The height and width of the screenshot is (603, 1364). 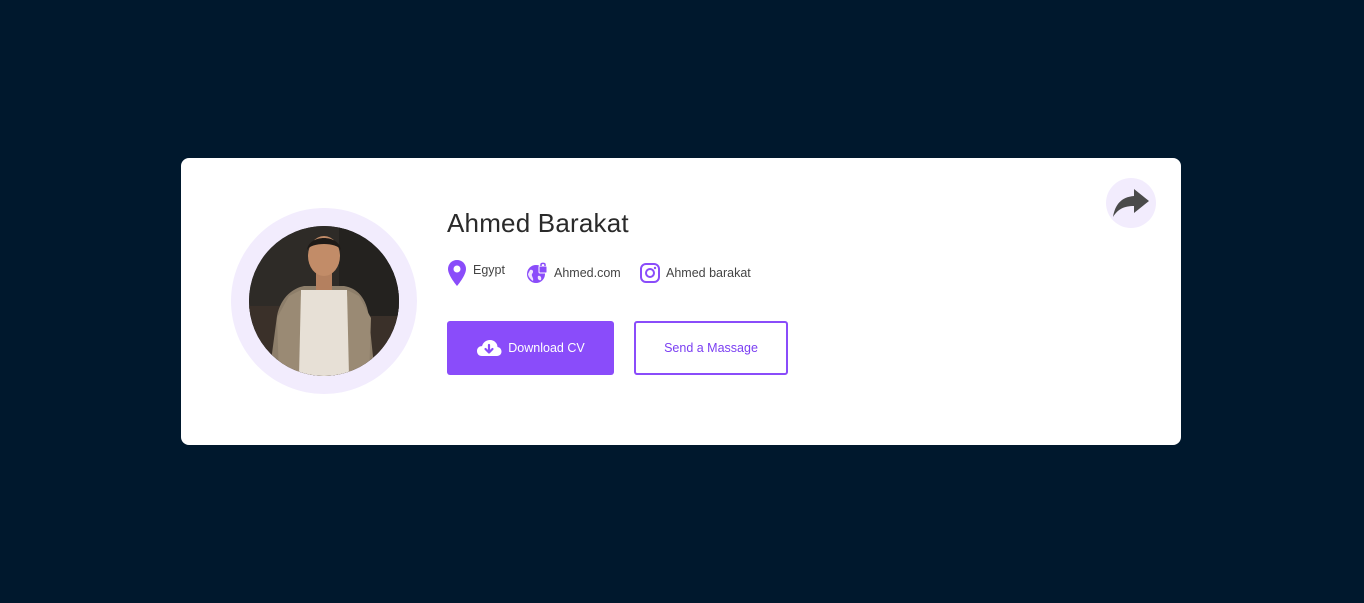 What do you see at coordinates (546, 348) in the screenshot?
I see `download-cv-label: Download CV` at bounding box center [546, 348].